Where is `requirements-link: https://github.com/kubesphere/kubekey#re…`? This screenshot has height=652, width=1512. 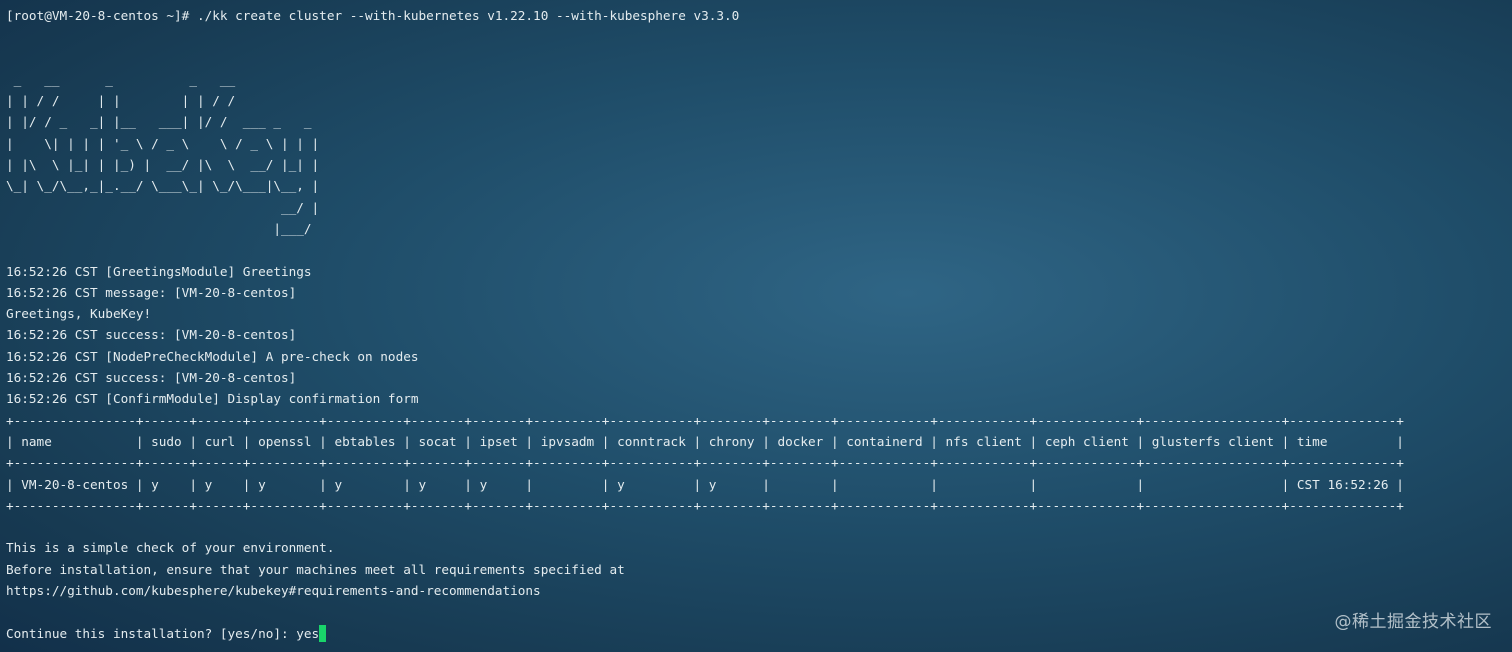
requirements-link: https://github.com/kubesphere/kubekey#re… is located at coordinates (756, 590).